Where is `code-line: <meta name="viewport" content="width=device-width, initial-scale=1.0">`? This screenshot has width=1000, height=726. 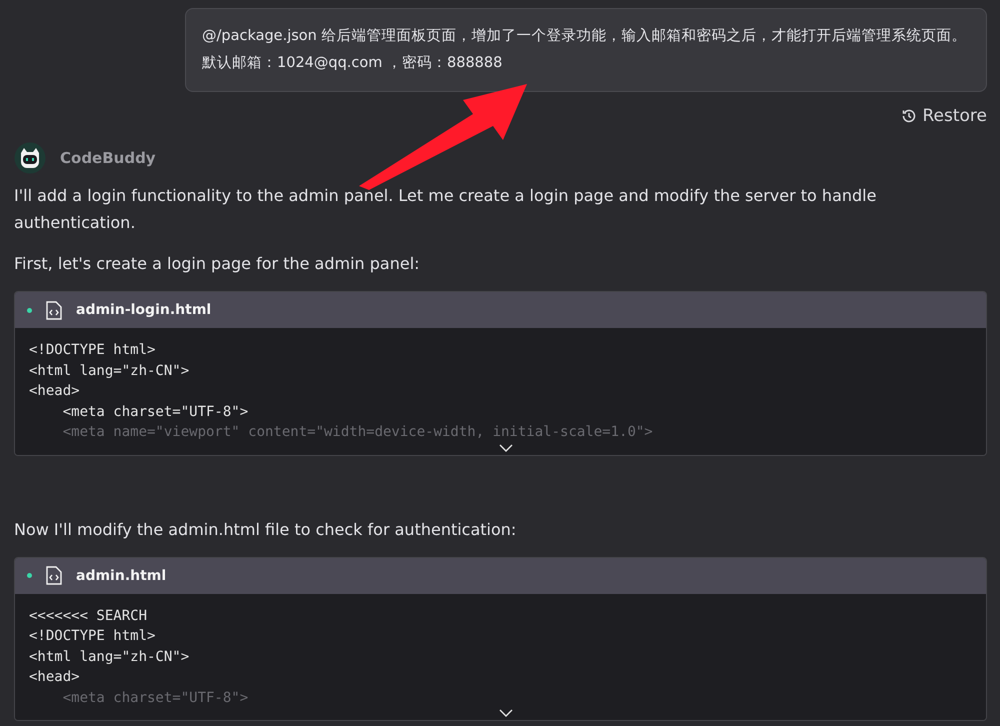 code-line: <meta name="viewport" content="width=device-width, initial-scale=1.0"> is located at coordinates (357, 432).